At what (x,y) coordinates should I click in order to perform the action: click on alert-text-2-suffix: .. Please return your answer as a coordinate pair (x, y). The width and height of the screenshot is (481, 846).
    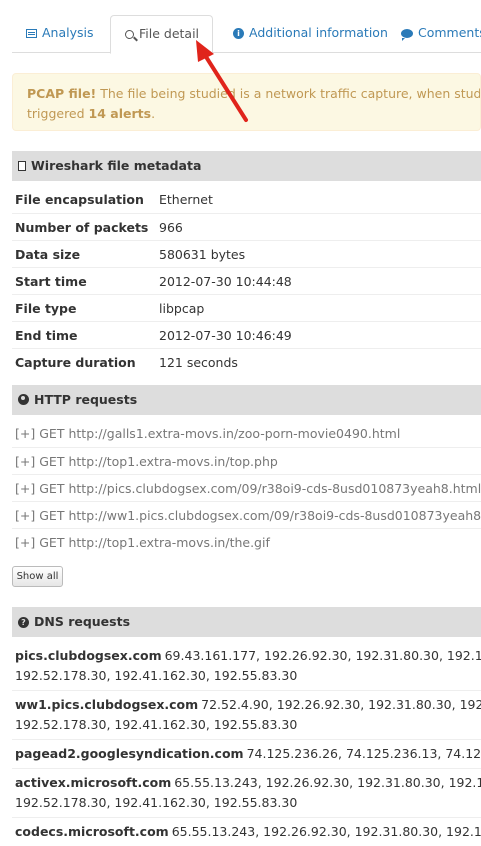
    Looking at the image, I should click on (153, 113).